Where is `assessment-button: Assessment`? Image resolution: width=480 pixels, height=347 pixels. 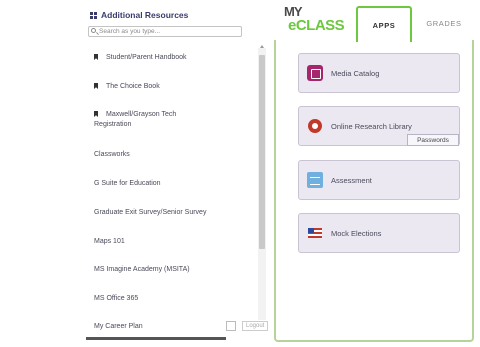
assessment-button: Assessment is located at coordinates (379, 180).